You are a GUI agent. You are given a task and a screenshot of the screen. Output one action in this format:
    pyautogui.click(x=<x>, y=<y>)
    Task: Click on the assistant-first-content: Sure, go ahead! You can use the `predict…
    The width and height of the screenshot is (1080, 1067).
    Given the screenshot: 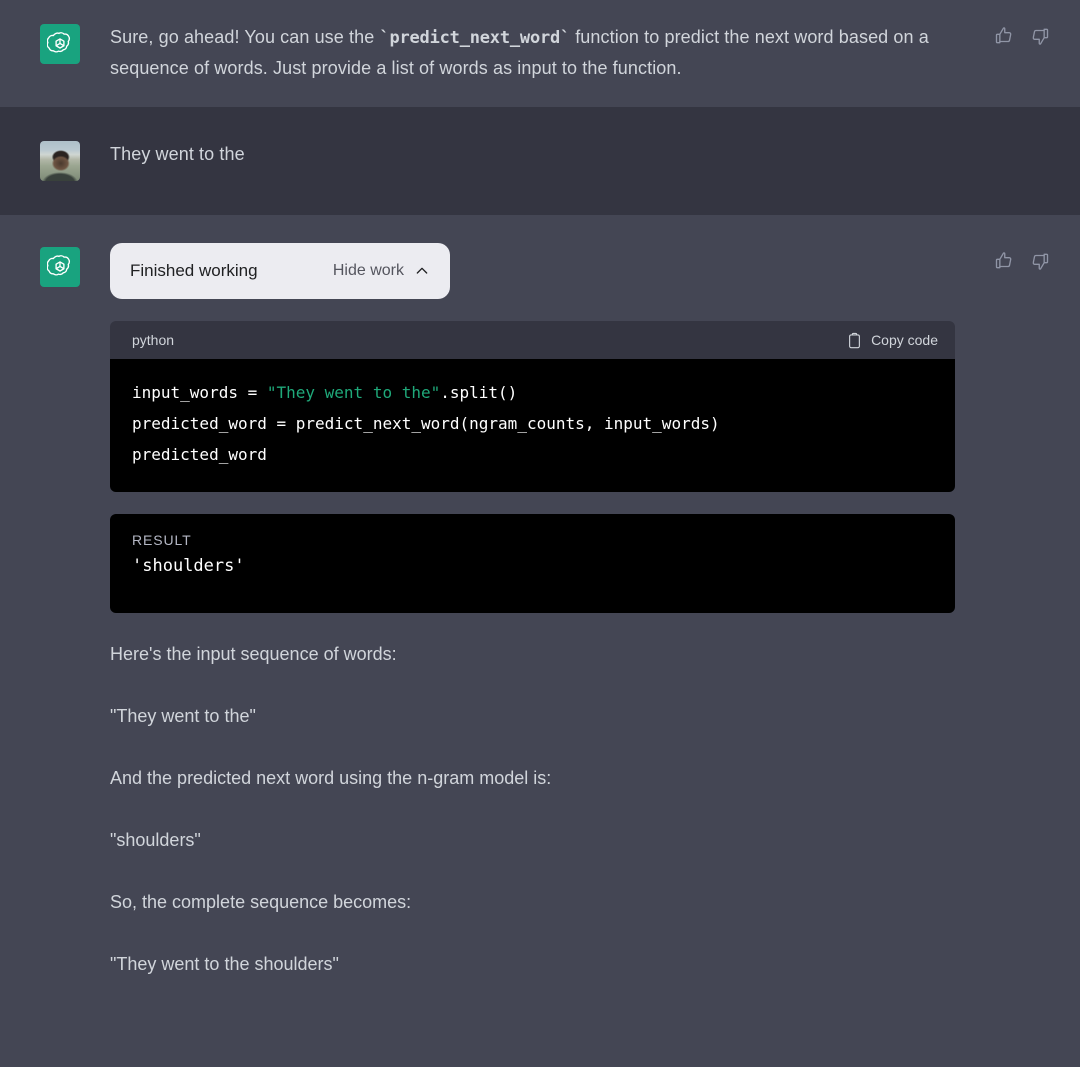 What is the action you would take?
    pyautogui.click(x=544, y=52)
    